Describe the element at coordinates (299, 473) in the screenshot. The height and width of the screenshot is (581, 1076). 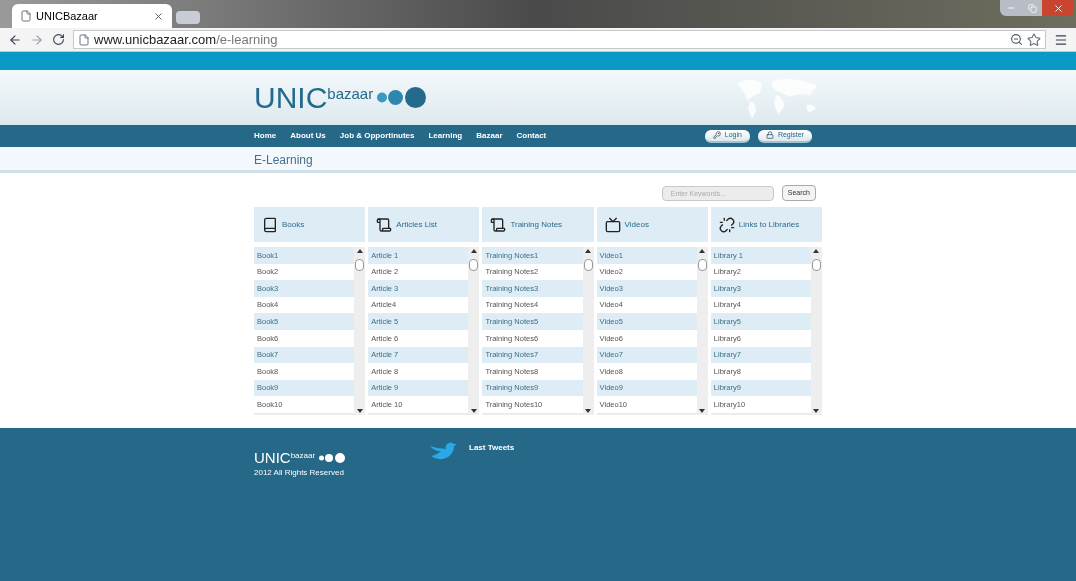
I see `copyright-text: 2012 All Rights Reserved` at that location.